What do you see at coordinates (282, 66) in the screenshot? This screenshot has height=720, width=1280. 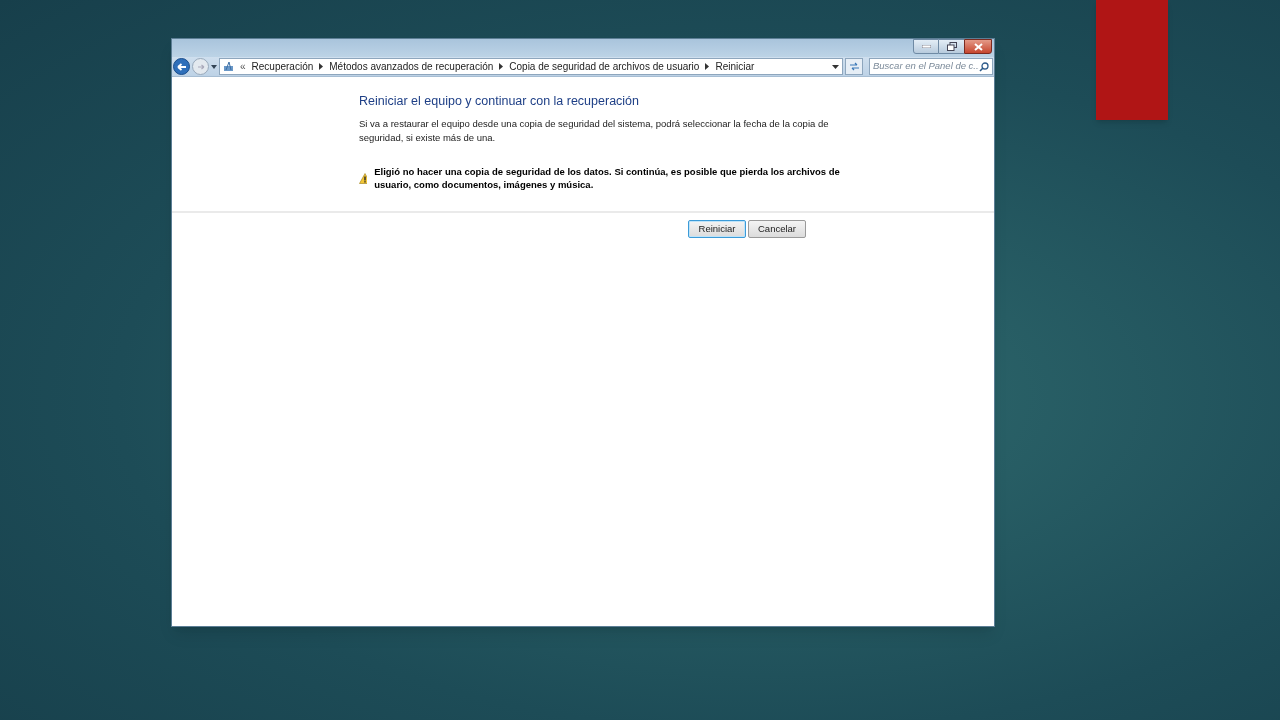 I see `breadcrumb: Recuperación` at bounding box center [282, 66].